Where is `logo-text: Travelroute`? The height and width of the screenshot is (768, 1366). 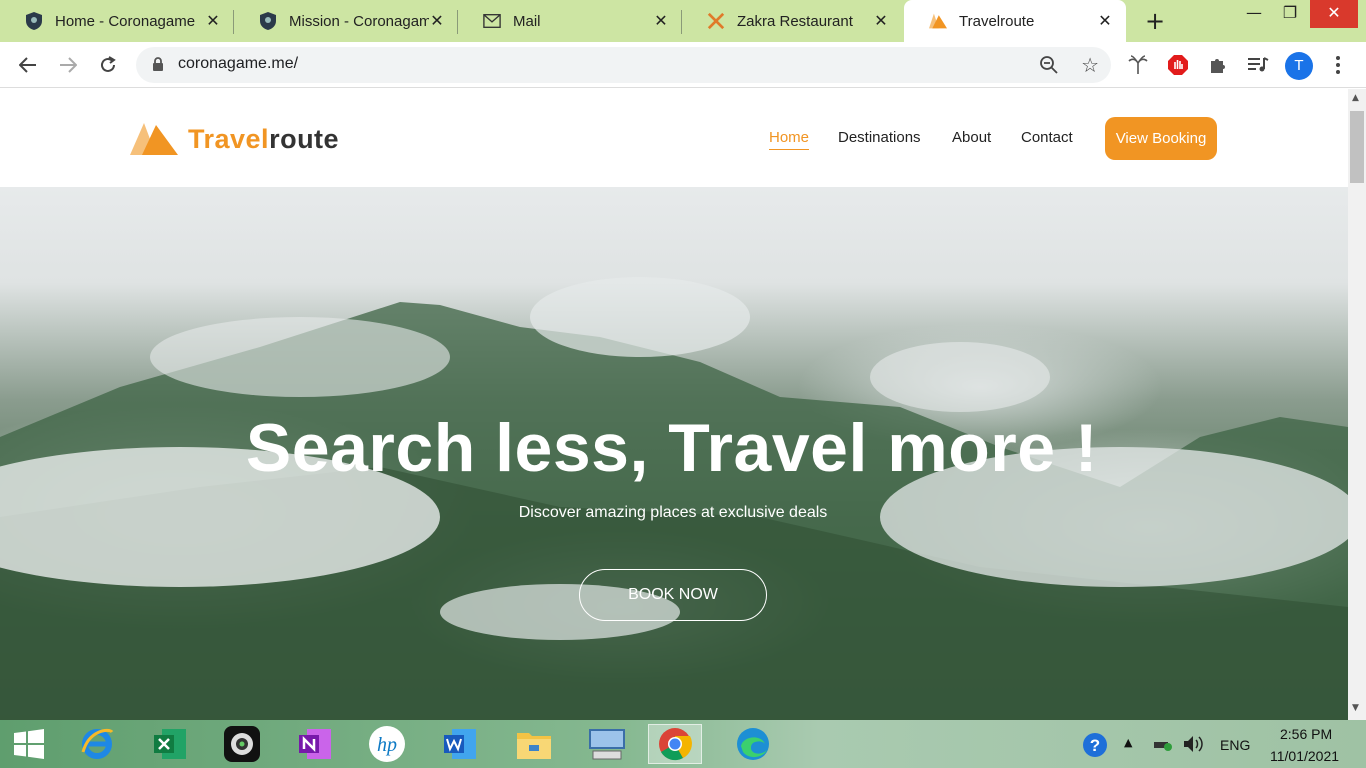 logo-text: Travelroute is located at coordinates (263, 139).